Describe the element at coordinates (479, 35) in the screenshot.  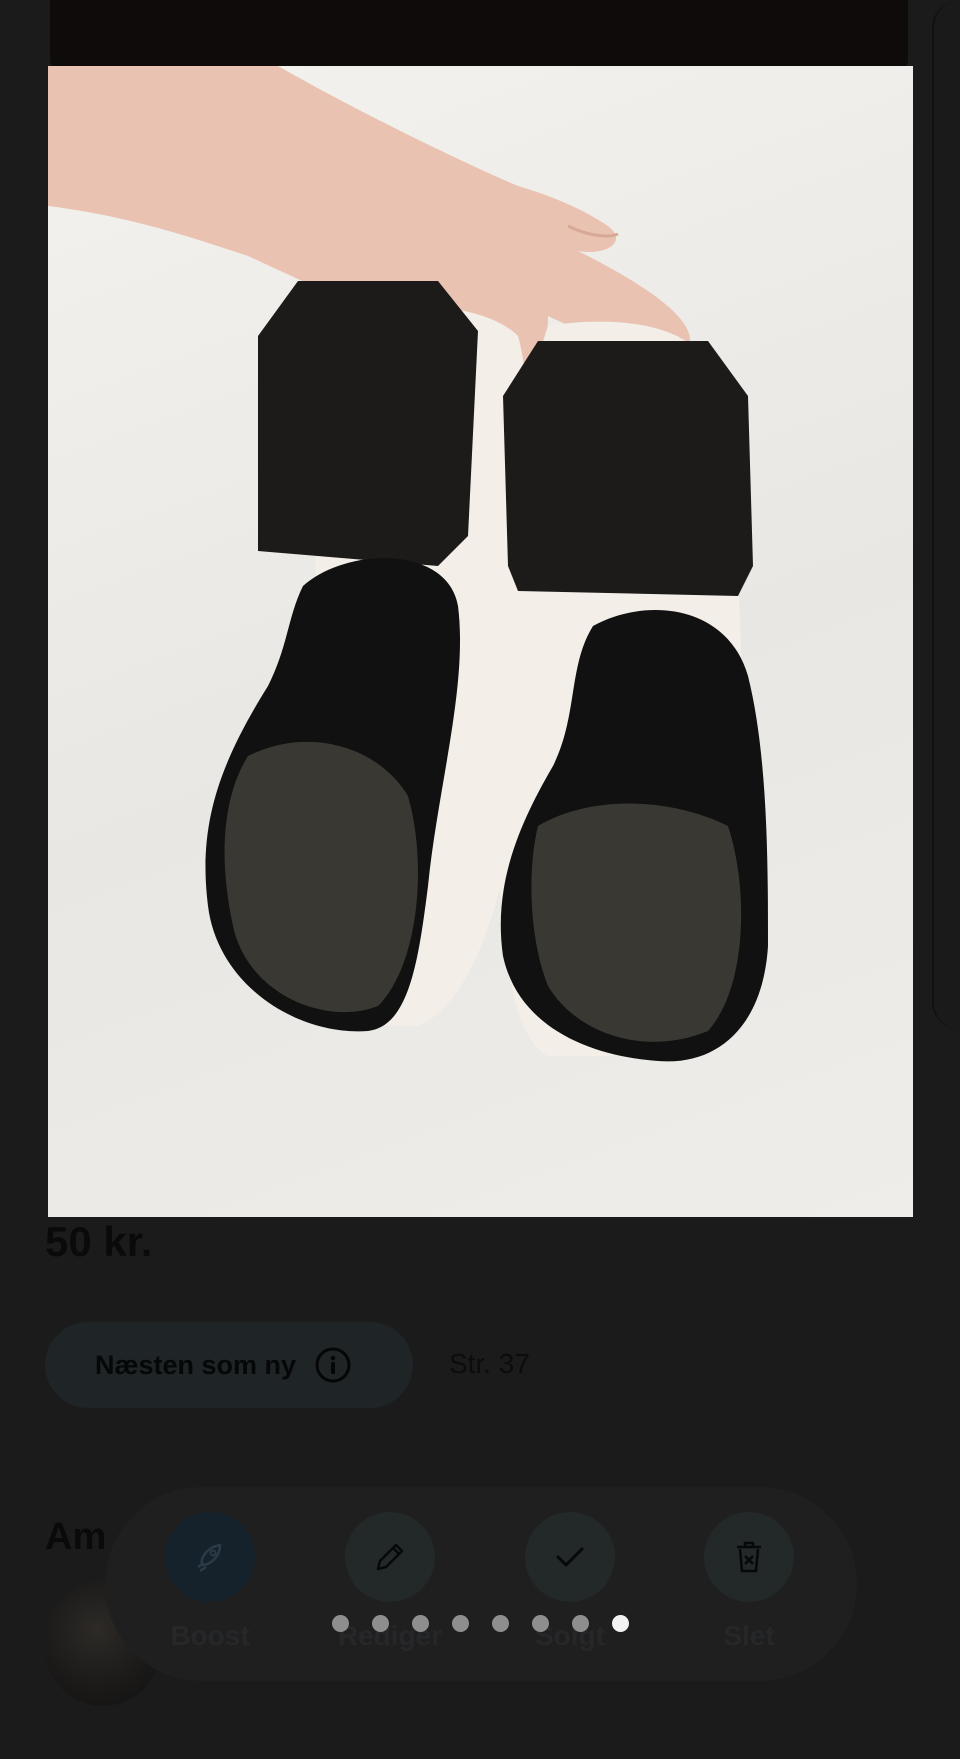
I see `background-card` at that location.